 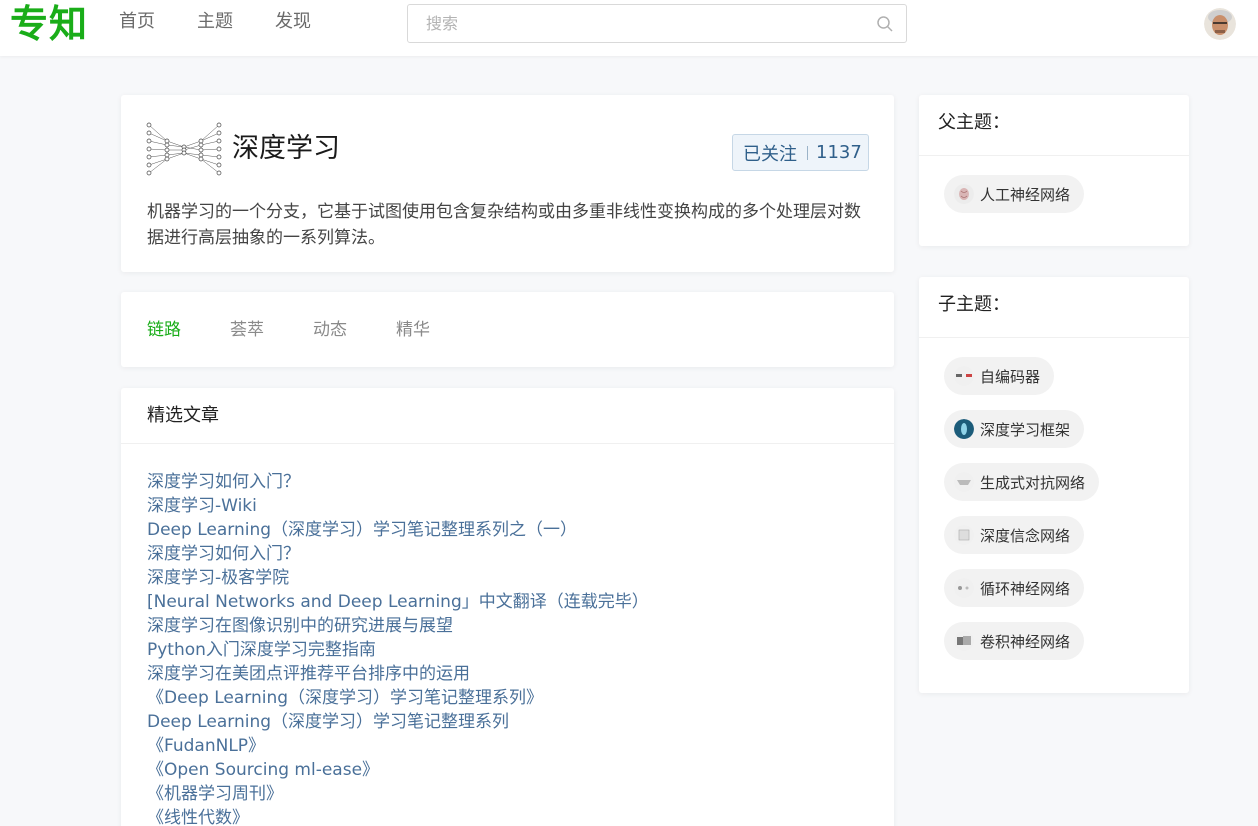 I want to click on article-link: 《Deep Learning（深度学习）学习笔记整理系列》, so click(x=398, y=698).